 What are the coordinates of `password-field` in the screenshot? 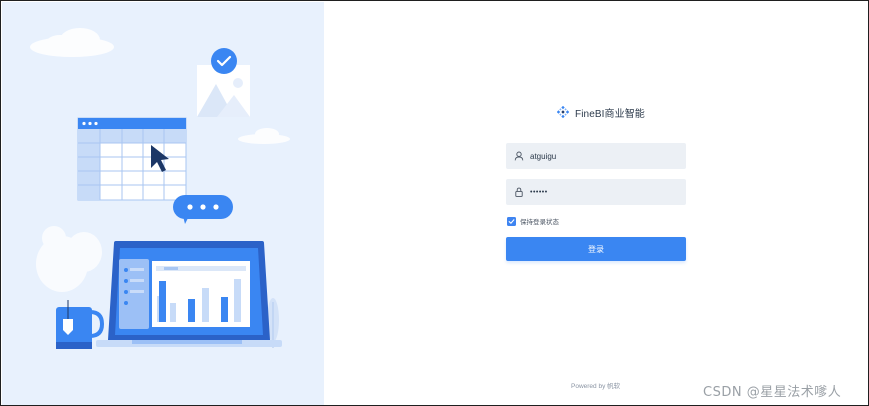 It's located at (596, 192).